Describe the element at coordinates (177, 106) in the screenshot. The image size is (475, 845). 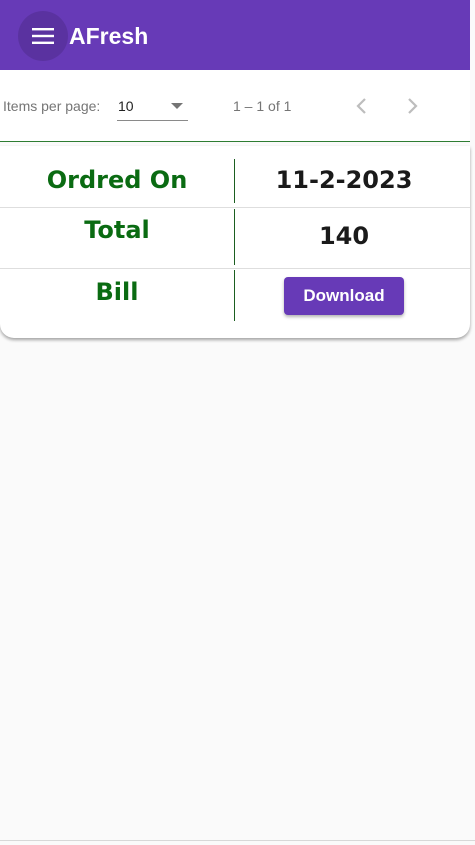
I see `dropdown-arrow-icon` at that location.